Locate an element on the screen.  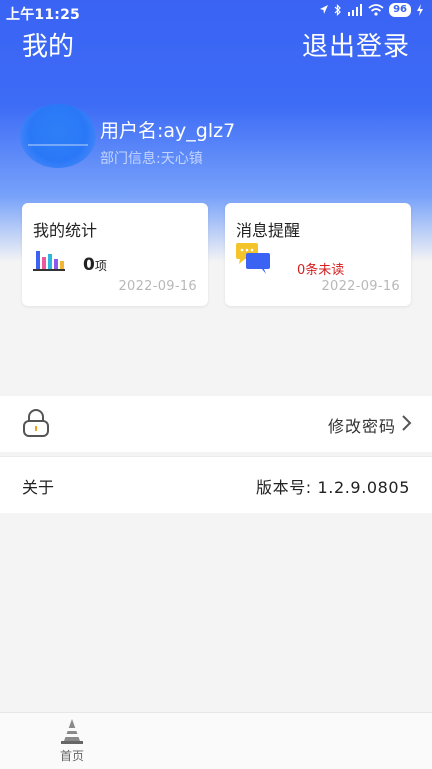
home-cone-icon is located at coordinates (72, 731).